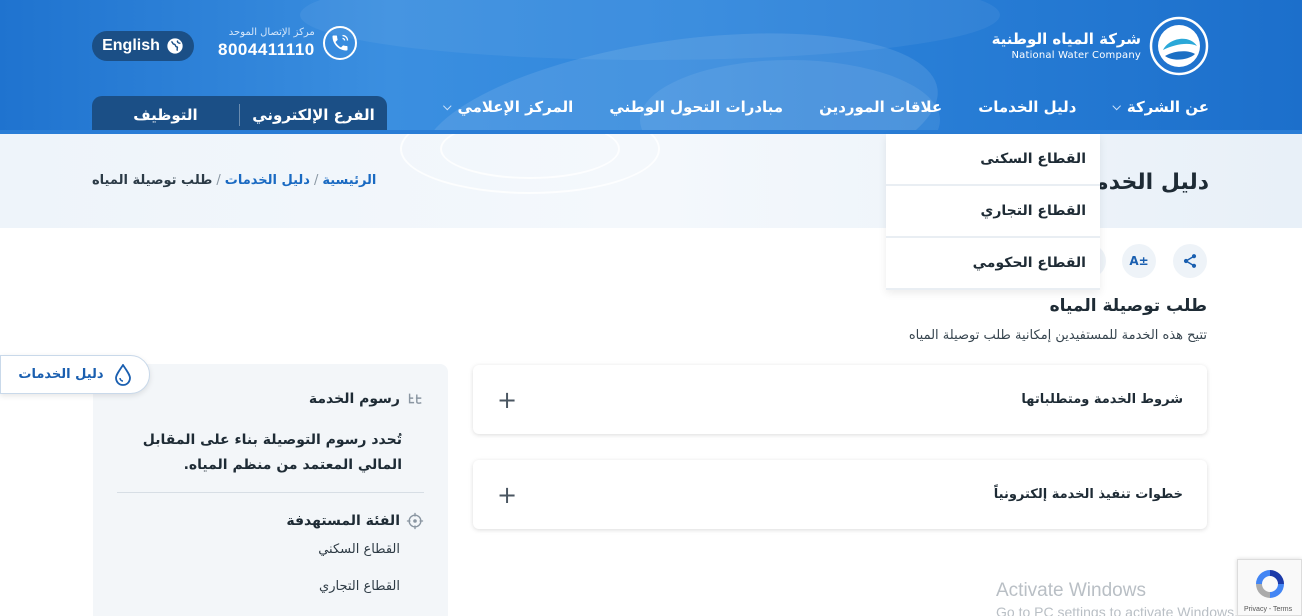  I want to click on nav-item-label: المركز الإعلامي, so click(515, 107).